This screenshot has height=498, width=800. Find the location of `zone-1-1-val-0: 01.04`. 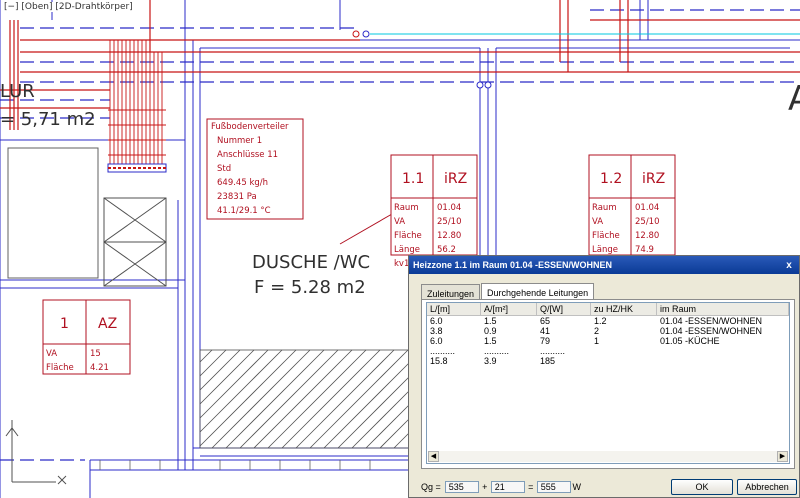

zone-1-1-val-0: 01.04 is located at coordinates (449, 208).